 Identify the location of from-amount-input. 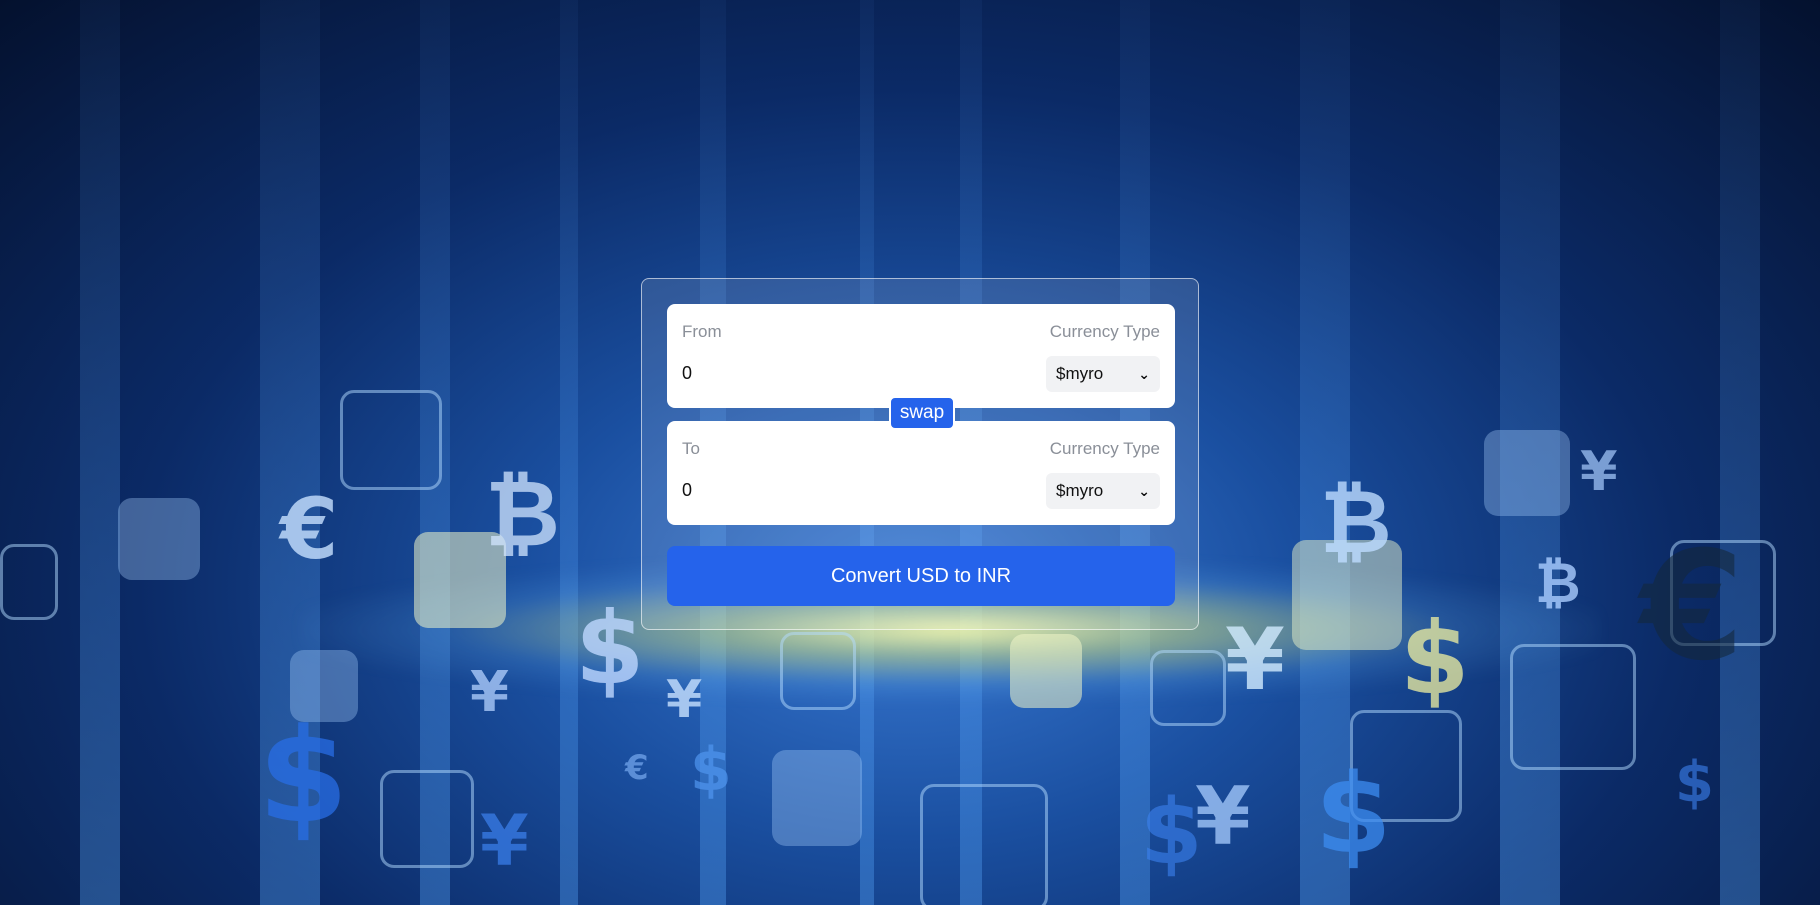
(847, 373).